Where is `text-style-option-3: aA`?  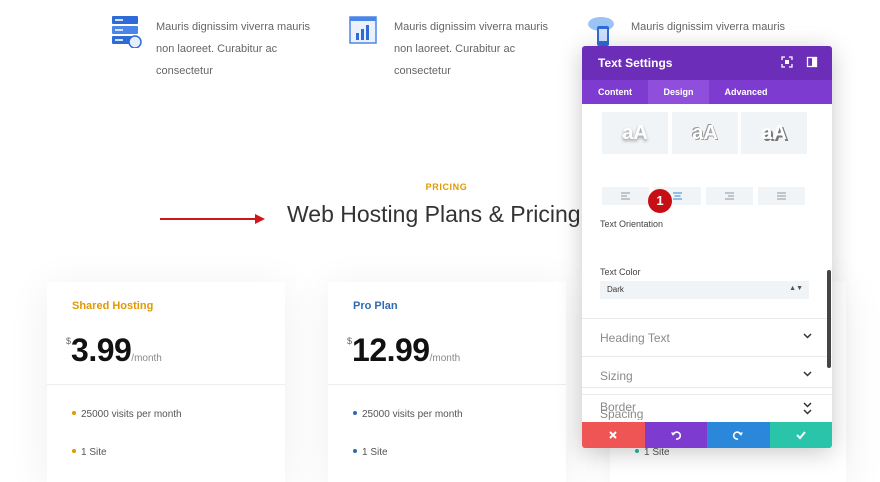 text-style-option-3: aA is located at coordinates (774, 133).